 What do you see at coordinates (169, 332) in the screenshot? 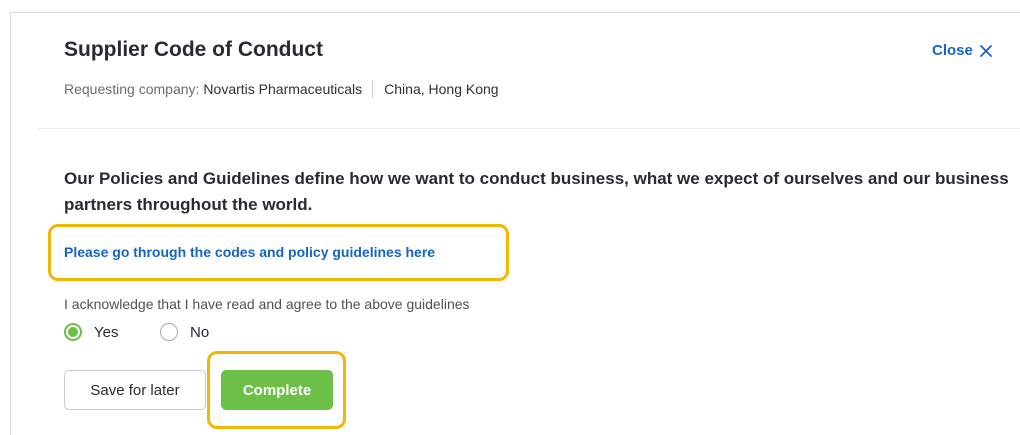
I see `radio-no-circle` at bounding box center [169, 332].